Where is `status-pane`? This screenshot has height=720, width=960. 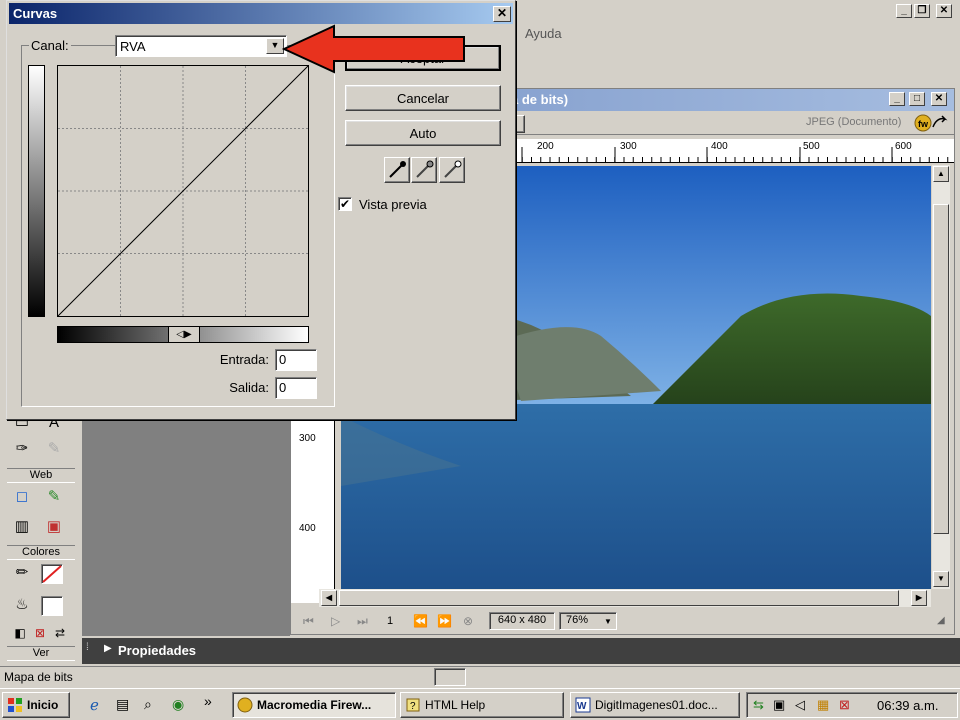
status-pane is located at coordinates (450, 677).